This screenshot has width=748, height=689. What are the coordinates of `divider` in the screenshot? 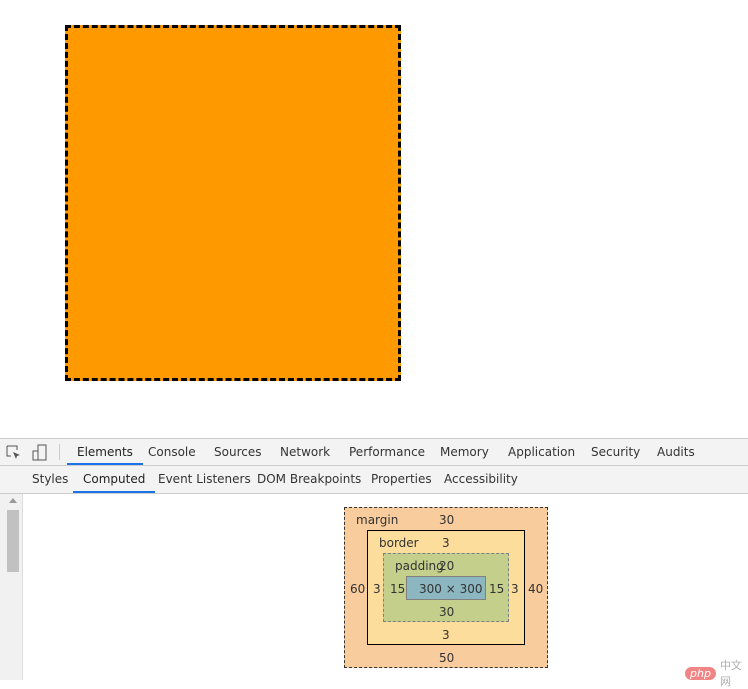 It's located at (59, 452).